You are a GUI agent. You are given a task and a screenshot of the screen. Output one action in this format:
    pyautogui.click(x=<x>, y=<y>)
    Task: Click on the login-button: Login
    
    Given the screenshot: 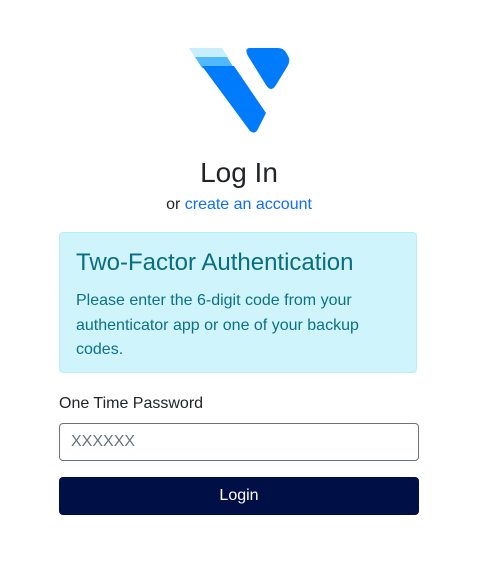 What is the action you would take?
    pyautogui.click(x=239, y=496)
    